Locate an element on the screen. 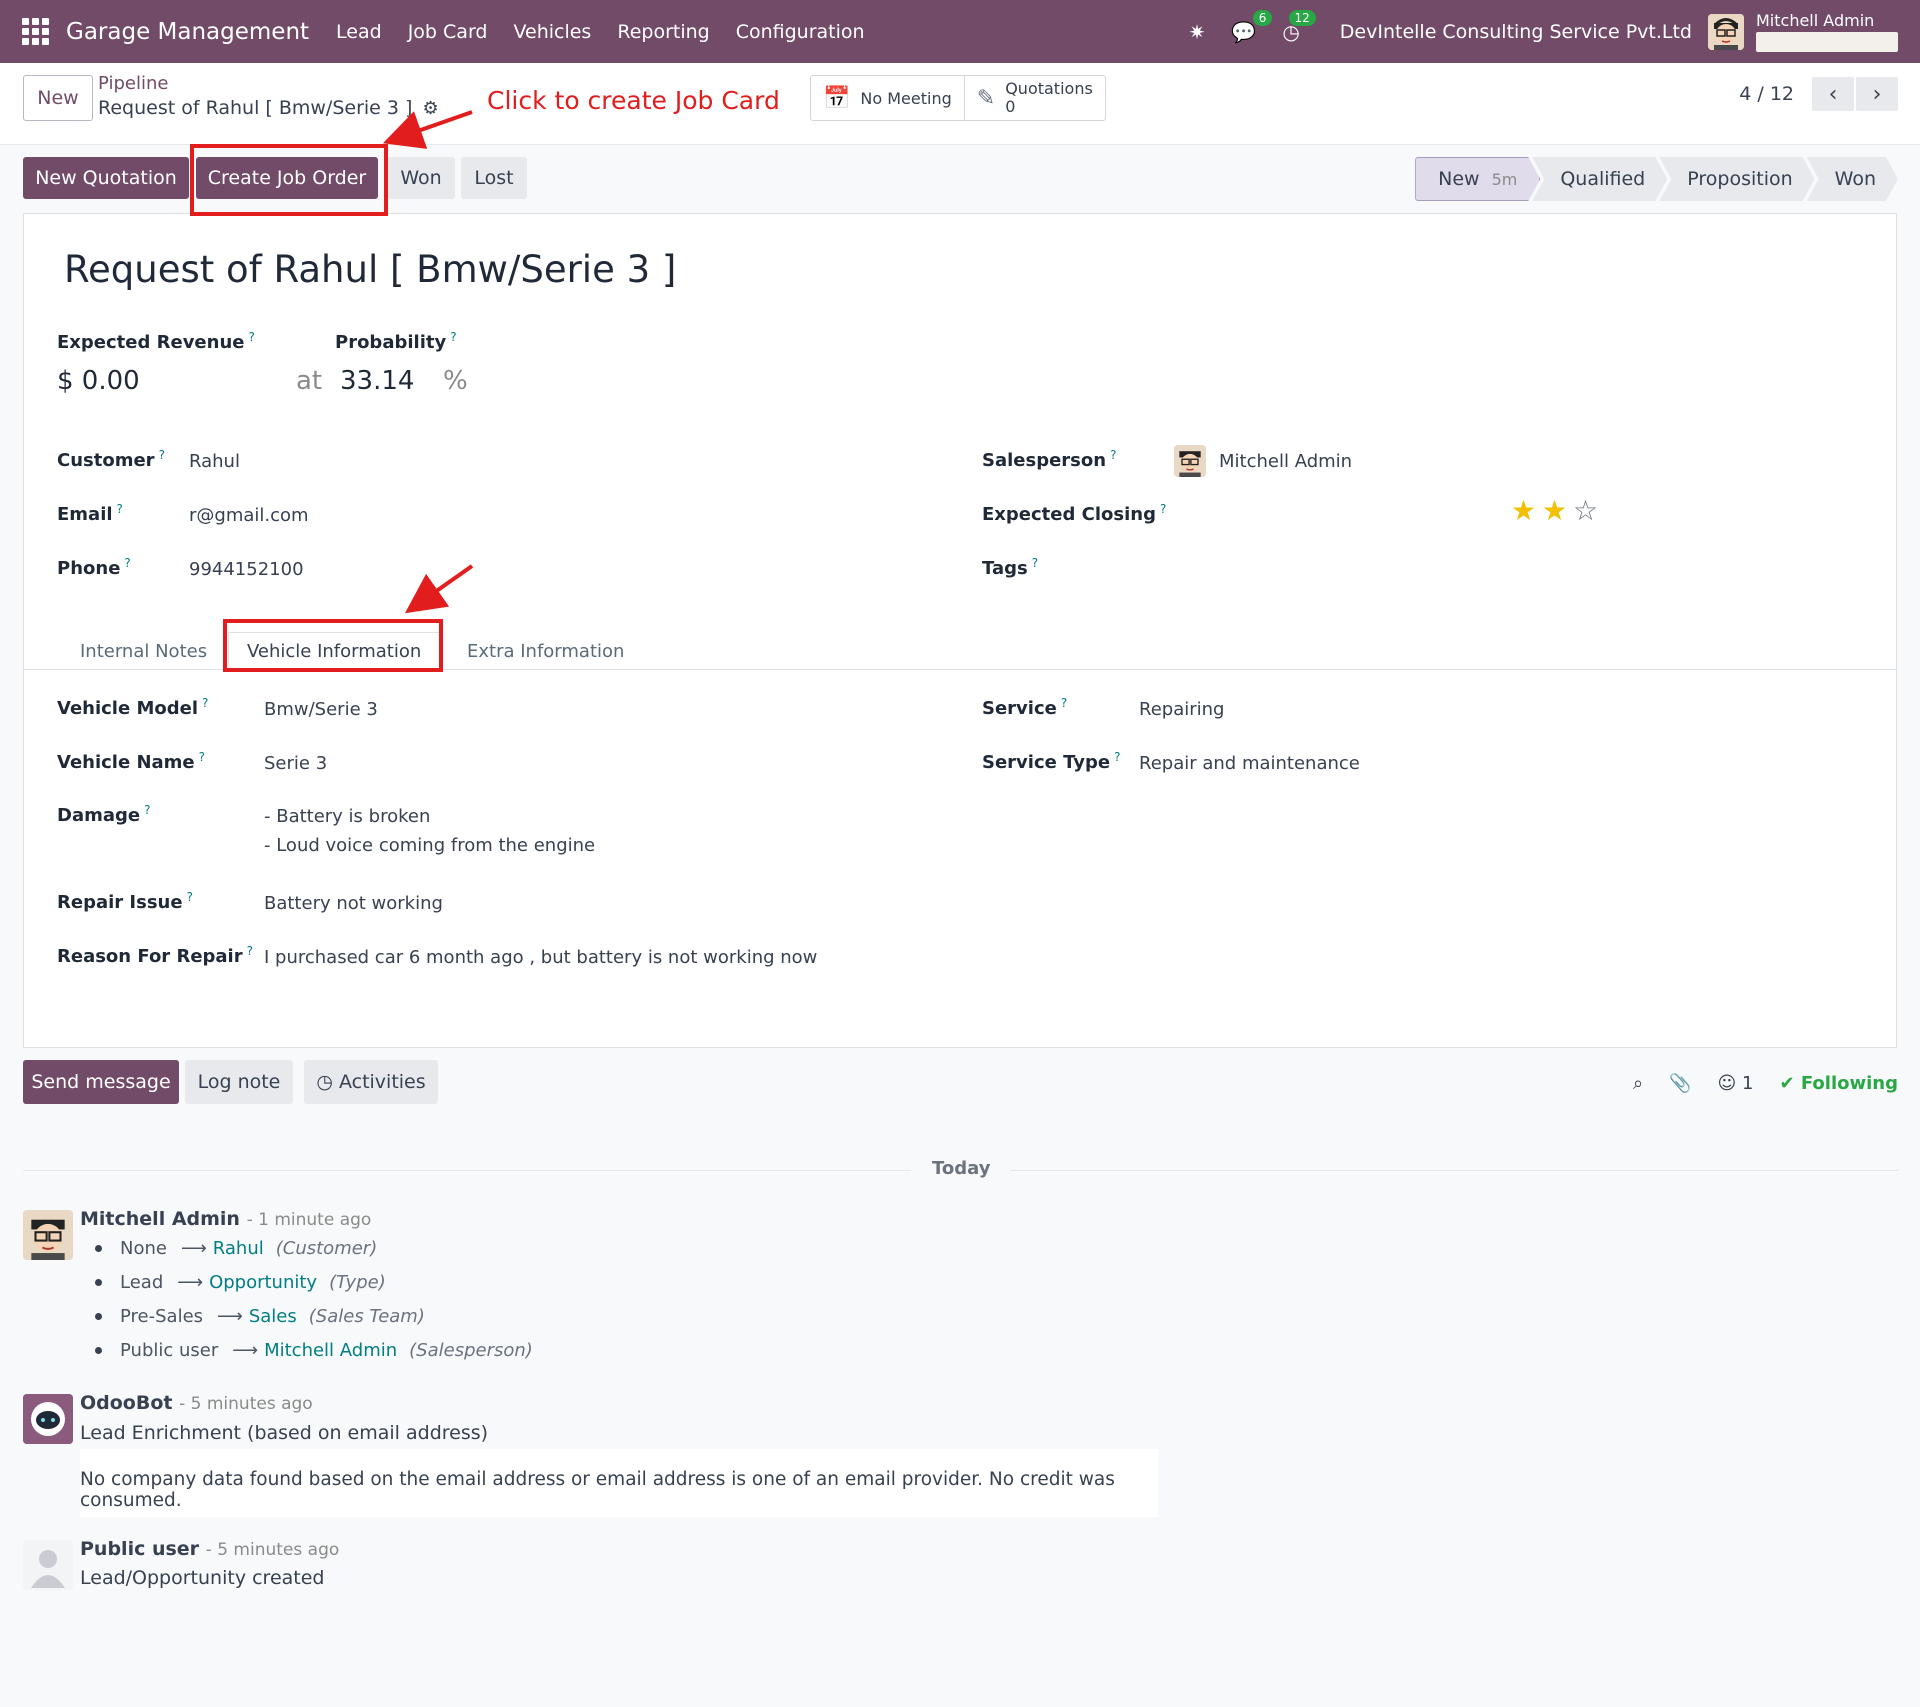  tracking-new-value: Rahul is located at coordinates (238, 1248).